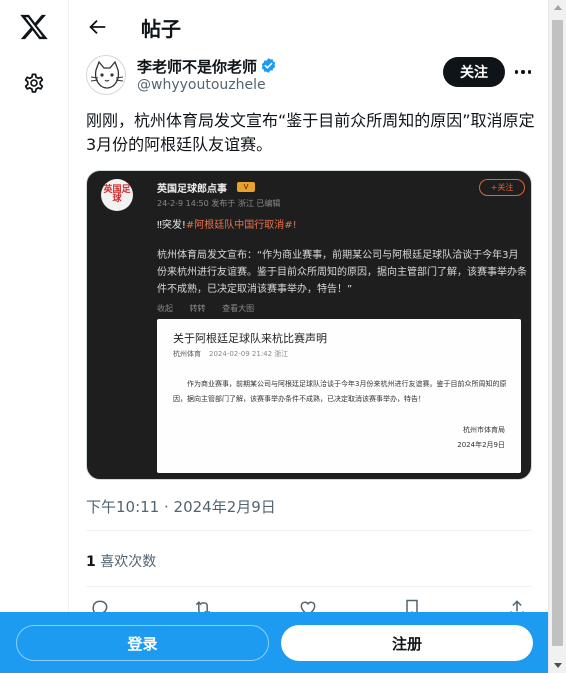  Describe the element at coordinates (407, 643) in the screenshot. I see `signup-button: 注册` at that location.